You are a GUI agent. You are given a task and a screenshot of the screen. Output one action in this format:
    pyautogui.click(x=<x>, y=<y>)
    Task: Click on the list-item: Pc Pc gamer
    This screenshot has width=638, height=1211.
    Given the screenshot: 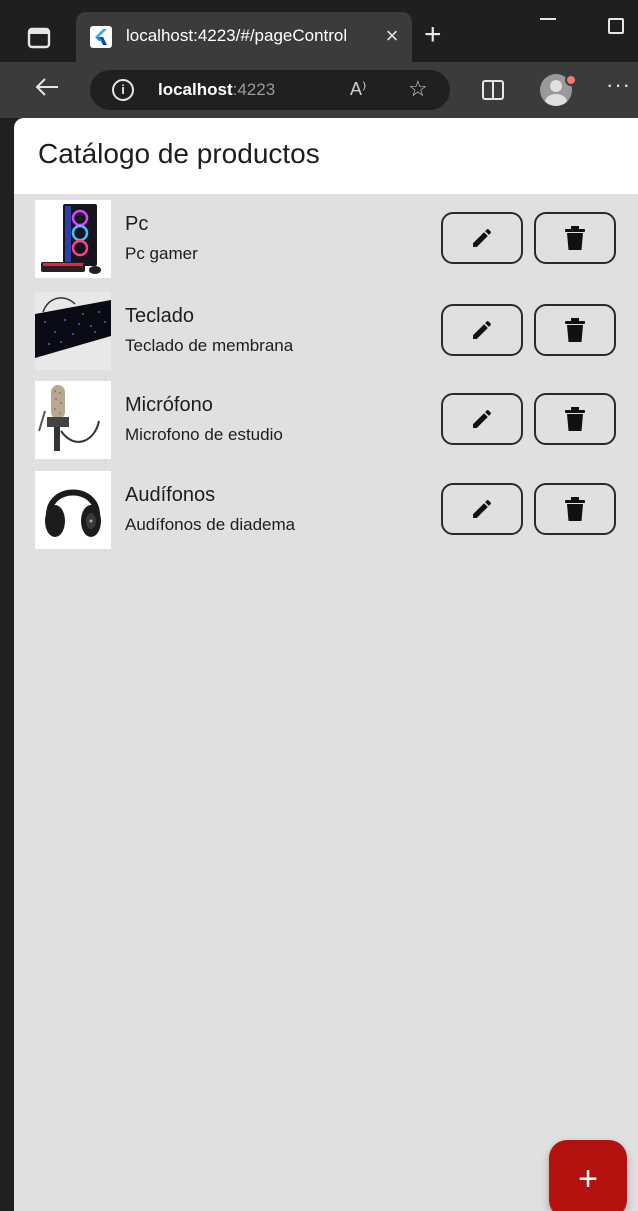 What is the action you would take?
    pyautogui.click(x=326, y=240)
    